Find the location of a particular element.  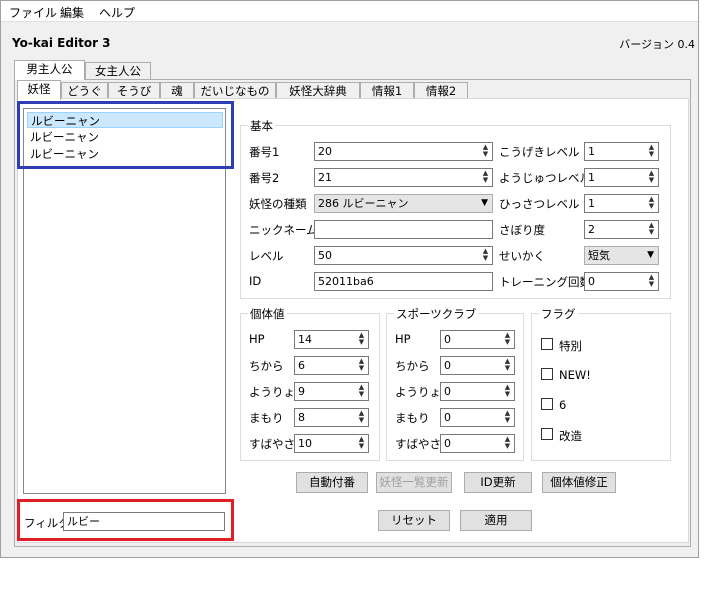

iv-hp-spinner: 14 ▲ ▼ is located at coordinates (331, 339).